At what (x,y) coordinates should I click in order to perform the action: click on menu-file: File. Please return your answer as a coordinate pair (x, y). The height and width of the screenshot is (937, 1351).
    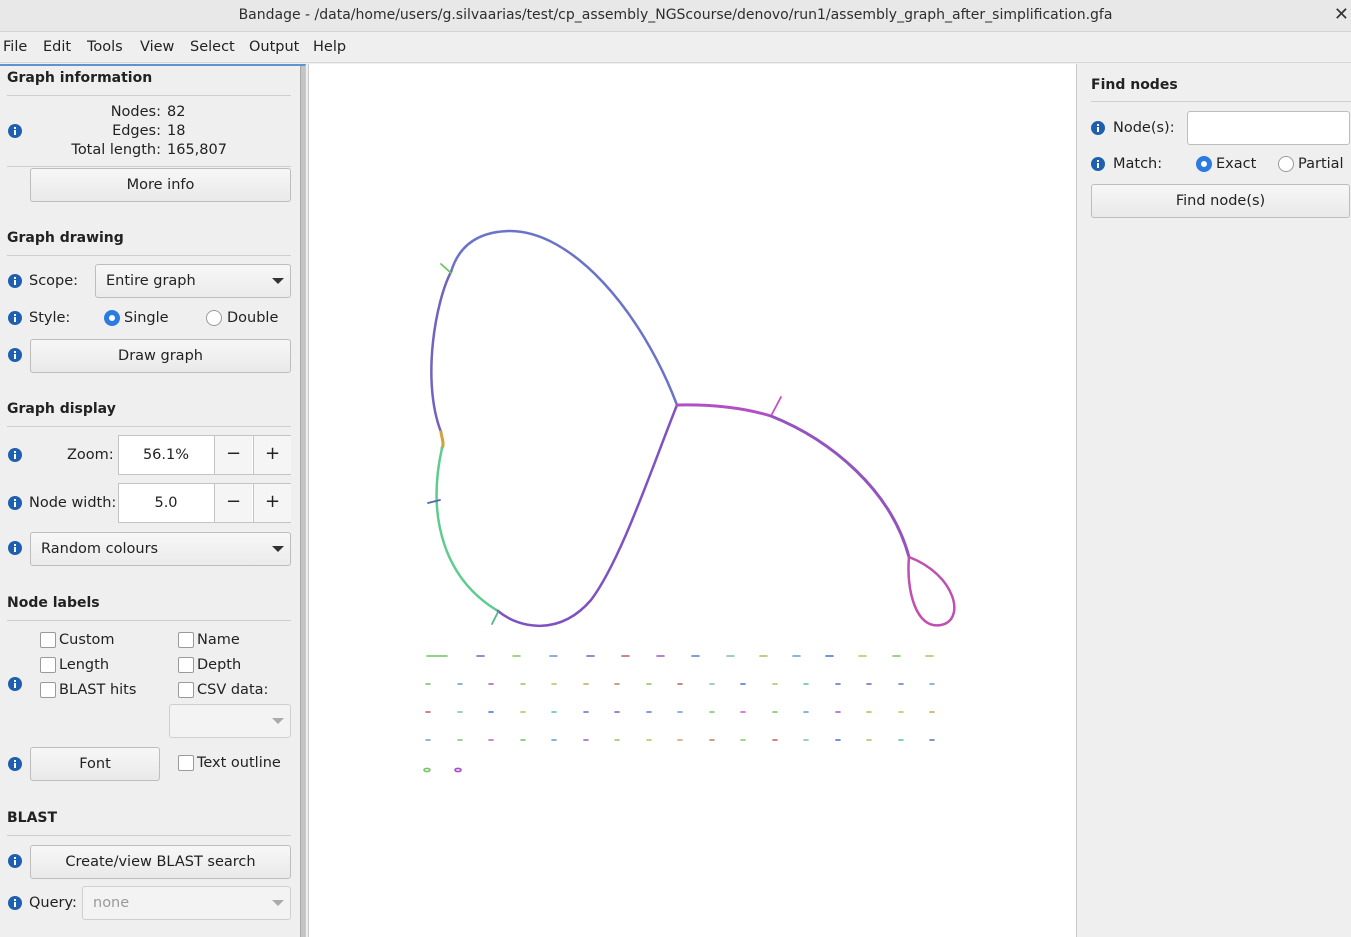
    Looking at the image, I should click on (15, 47).